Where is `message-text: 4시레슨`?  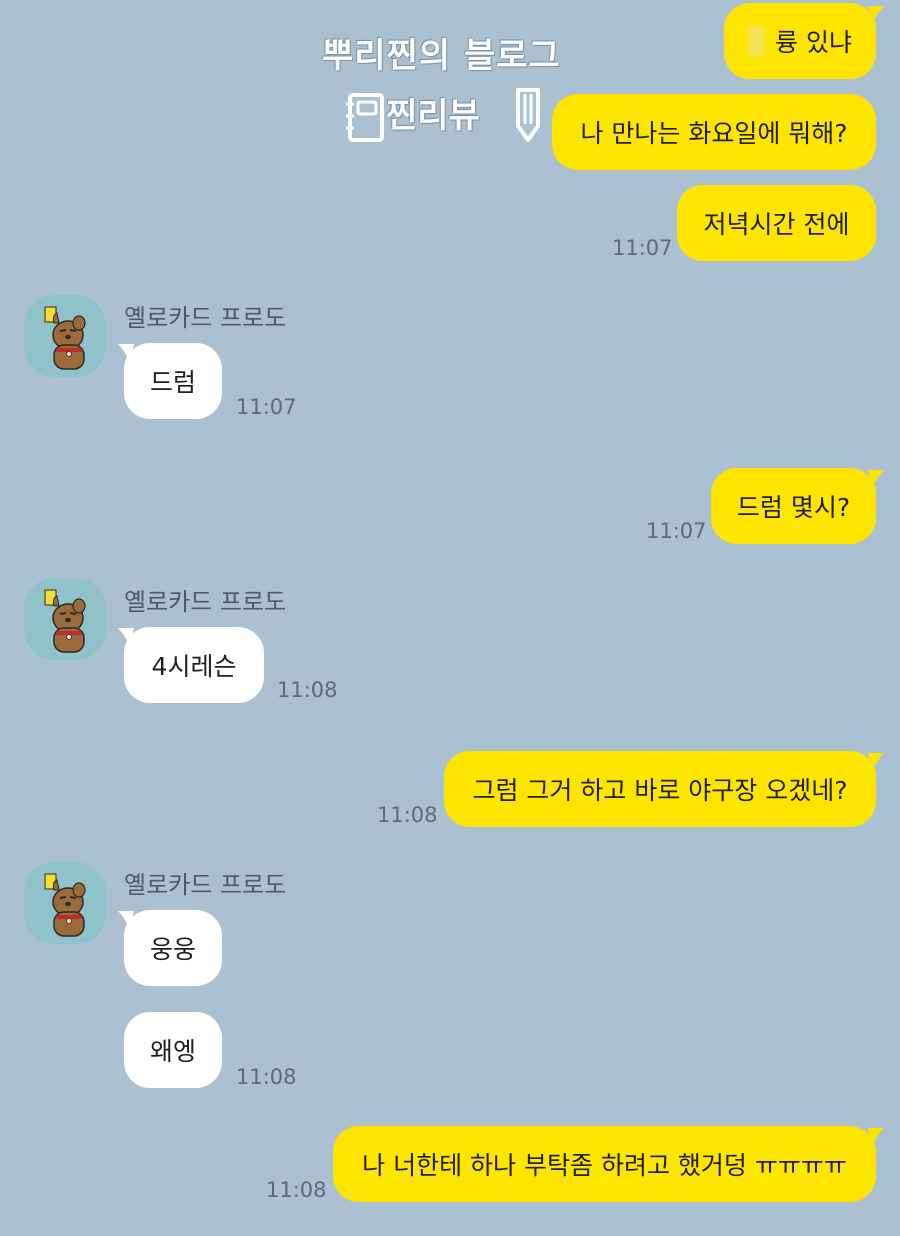 message-text: 4시레슨 is located at coordinates (194, 666).